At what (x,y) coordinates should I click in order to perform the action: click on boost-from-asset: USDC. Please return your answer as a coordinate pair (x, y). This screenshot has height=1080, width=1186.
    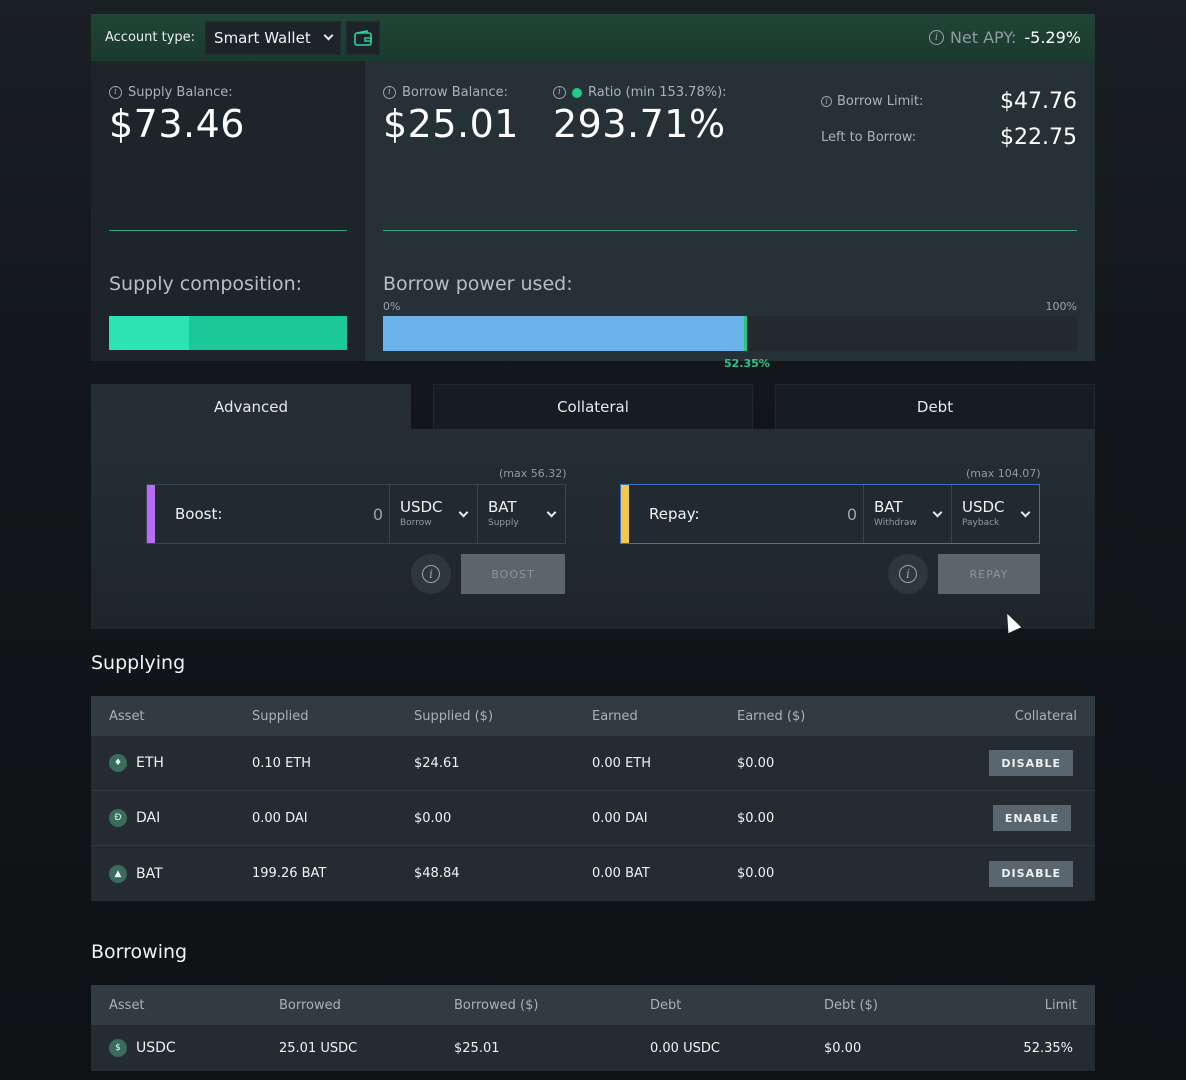
    Looking at the image, I should click on (421, 507).